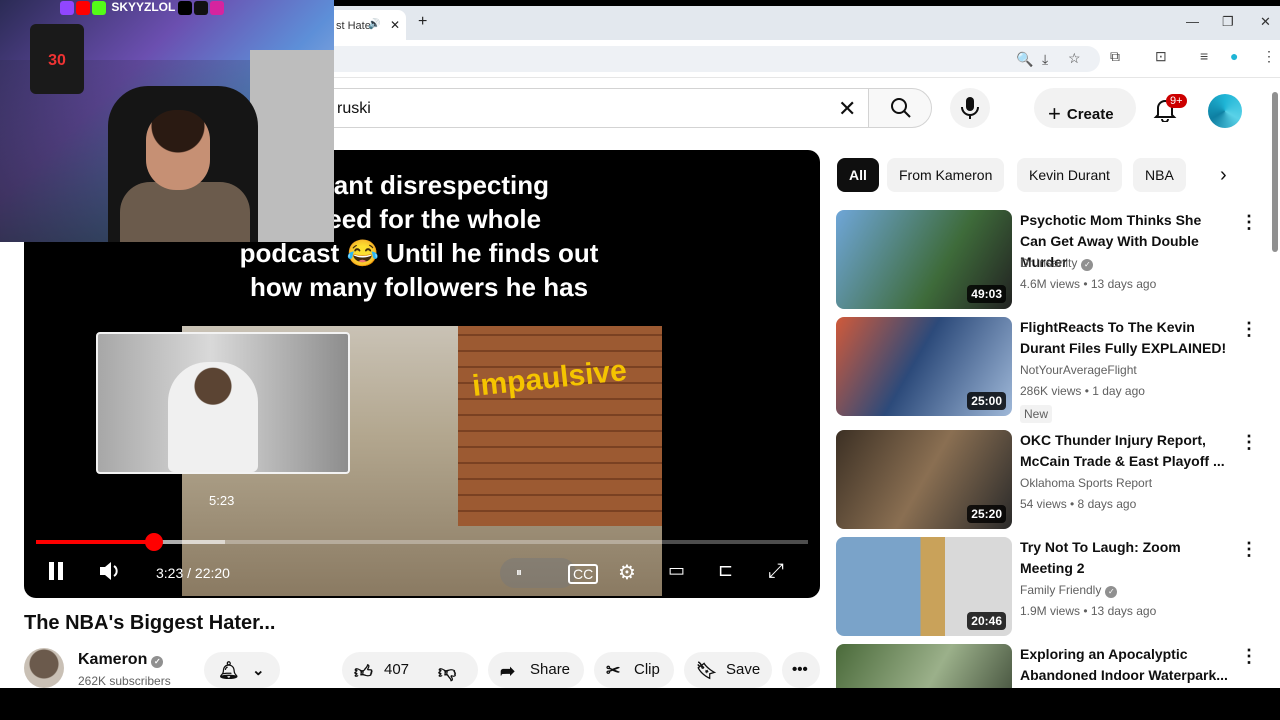 This screenshot has width=1280, height=720. What do you see at coordinates (613, 670) in the screenshot?
I see `scissors-icon: ✂` at bounding box center [613, 670].